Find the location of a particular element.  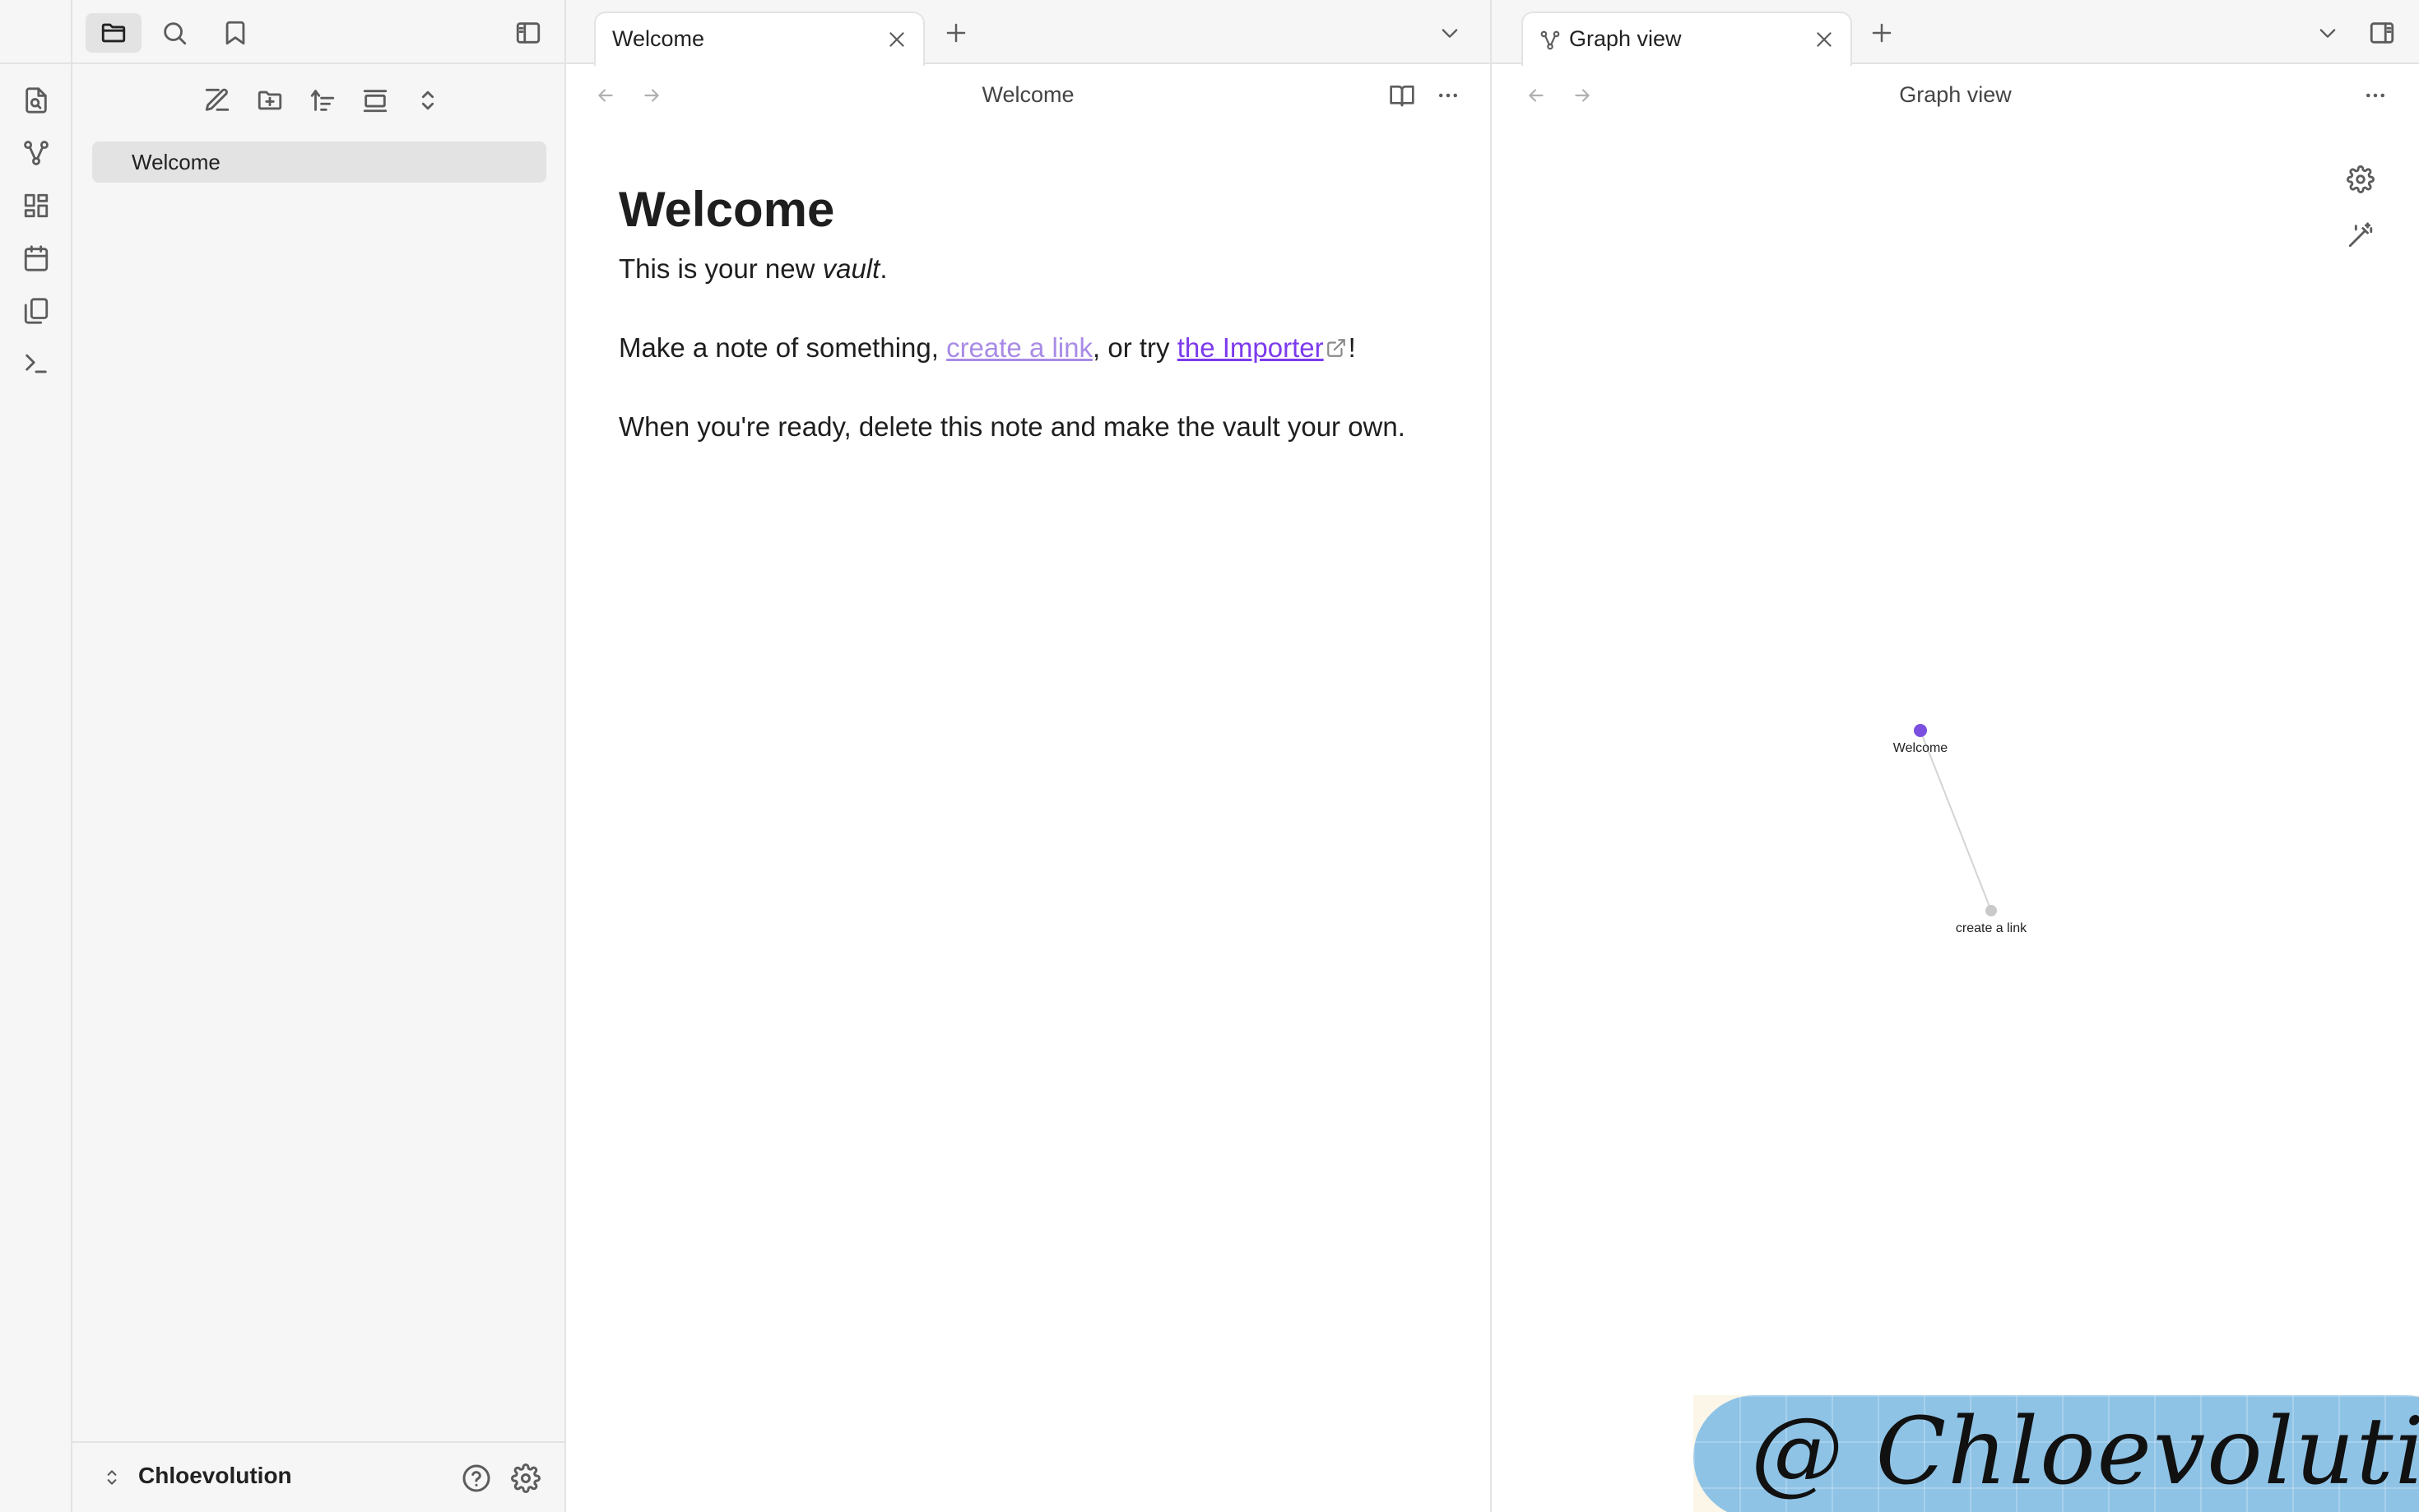

help-icon is located at coordinates (476, 1478).